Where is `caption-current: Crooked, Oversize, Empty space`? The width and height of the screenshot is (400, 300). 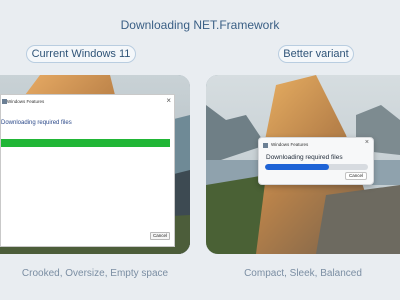 caption-current: Crooked, Oversize, Empty space is located at coordinates (95, 273).